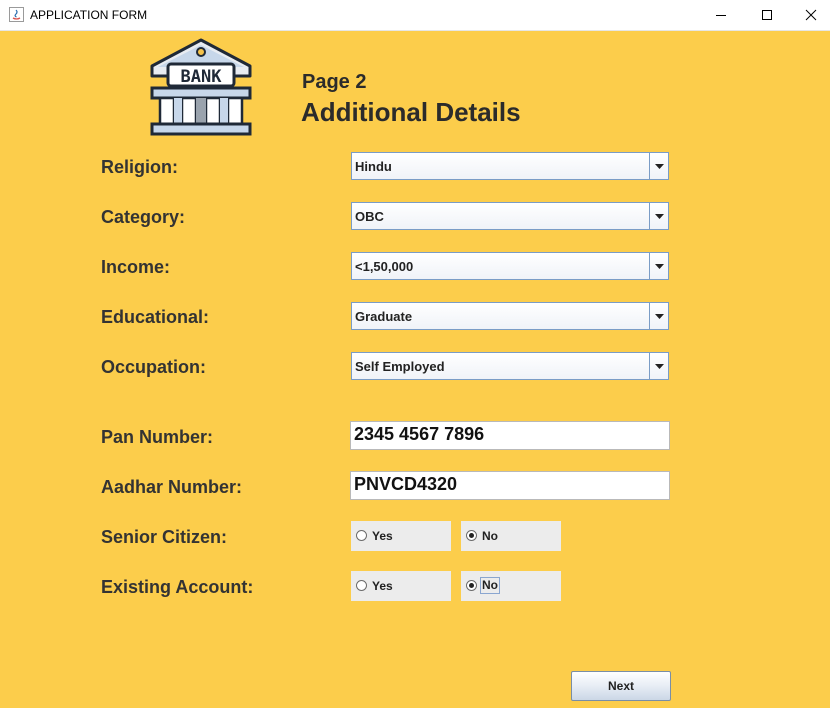  I want to click on income-dropdown: <1,50,000, so click(510, 266).